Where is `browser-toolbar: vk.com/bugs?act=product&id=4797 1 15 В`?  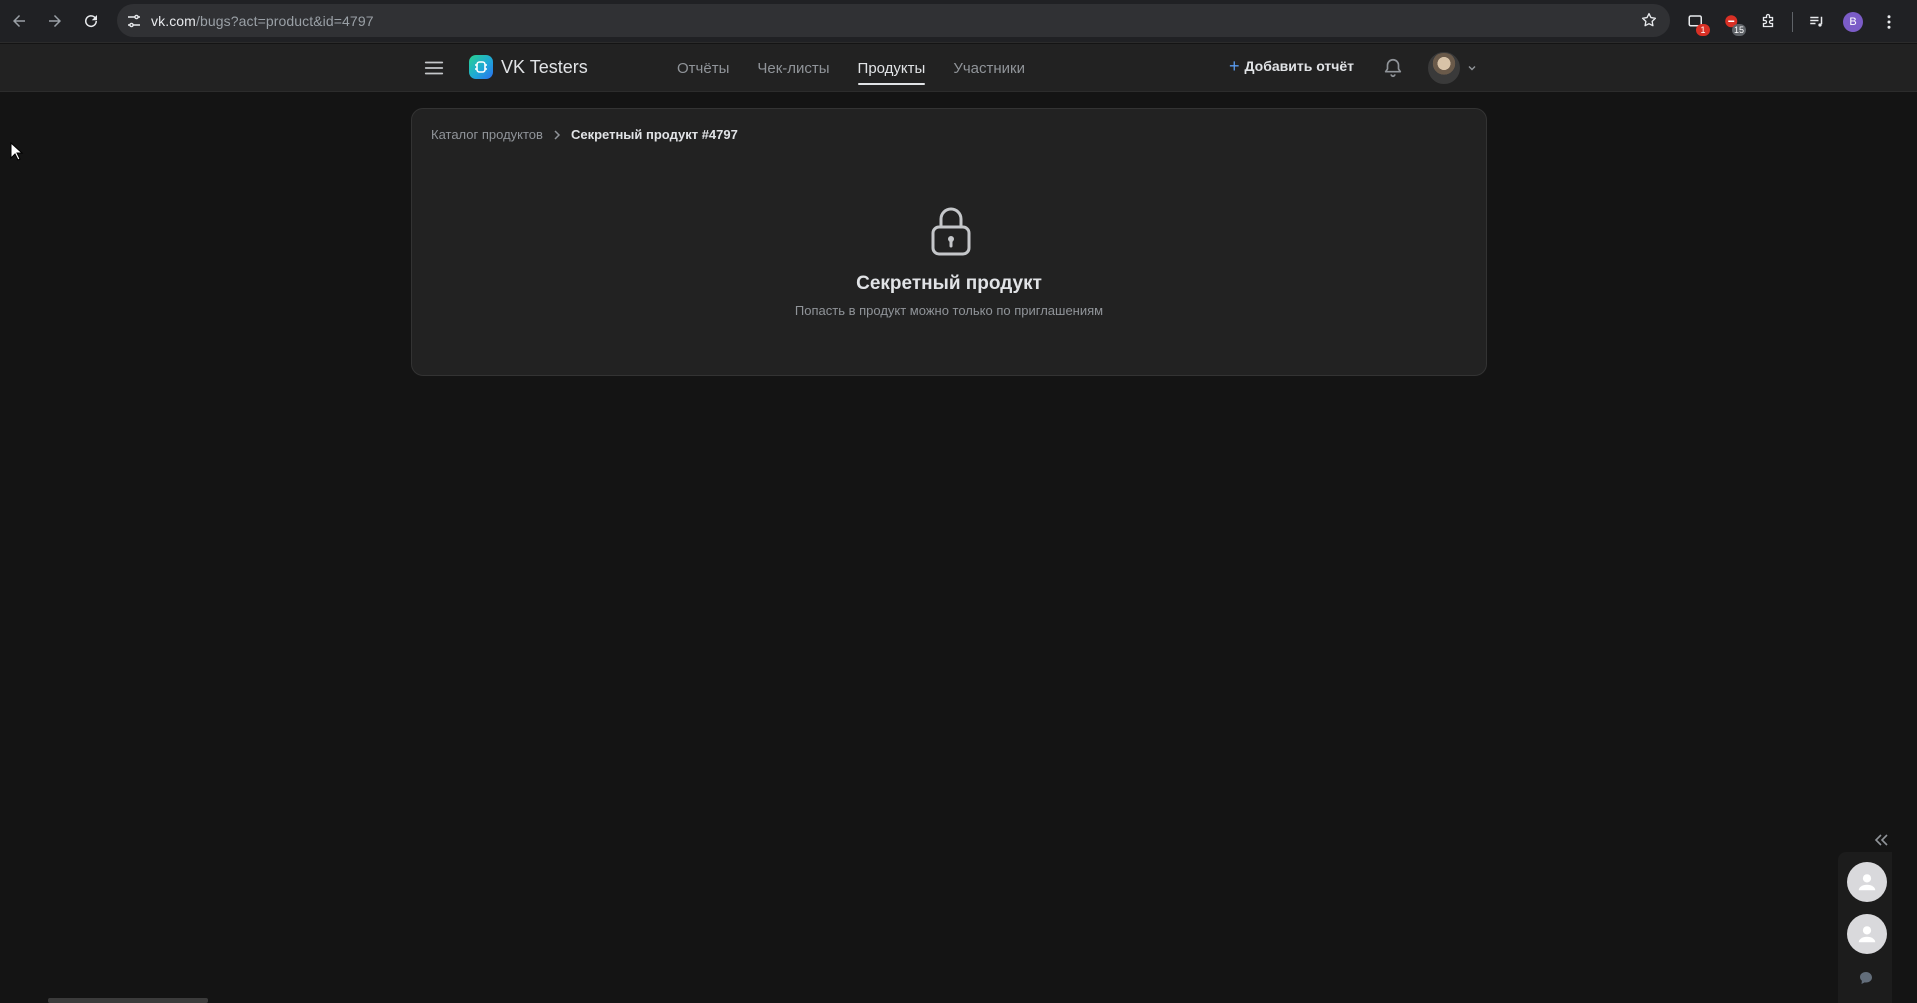 browser-toolbar: vk.com/bugs?act=product&id=4797 1 15 В is located at coordinates (958, 21).